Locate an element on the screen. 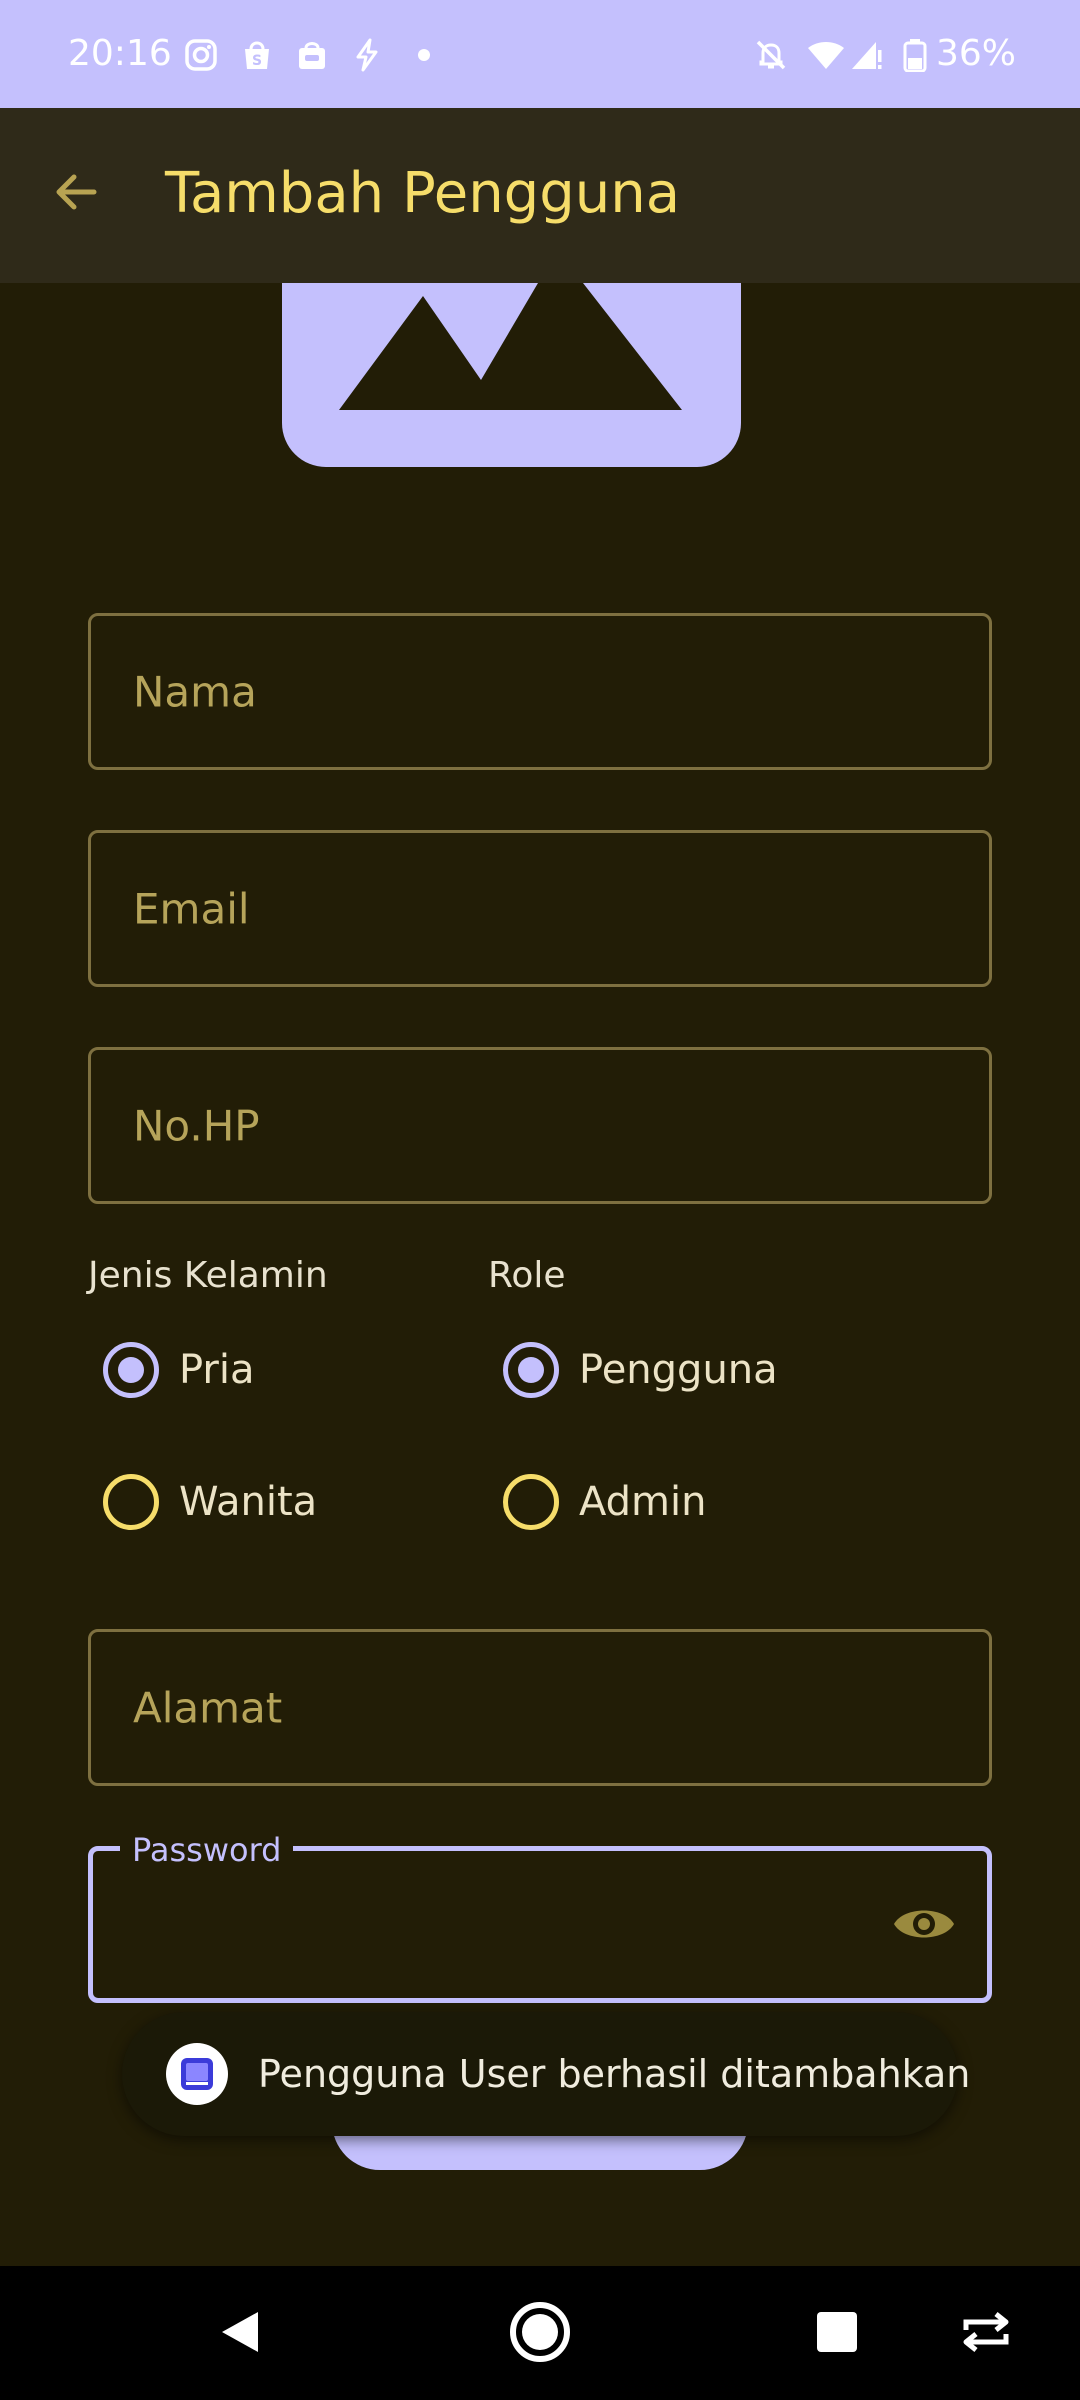  wifi-icon: 4 is located at coordinates (826, 55).